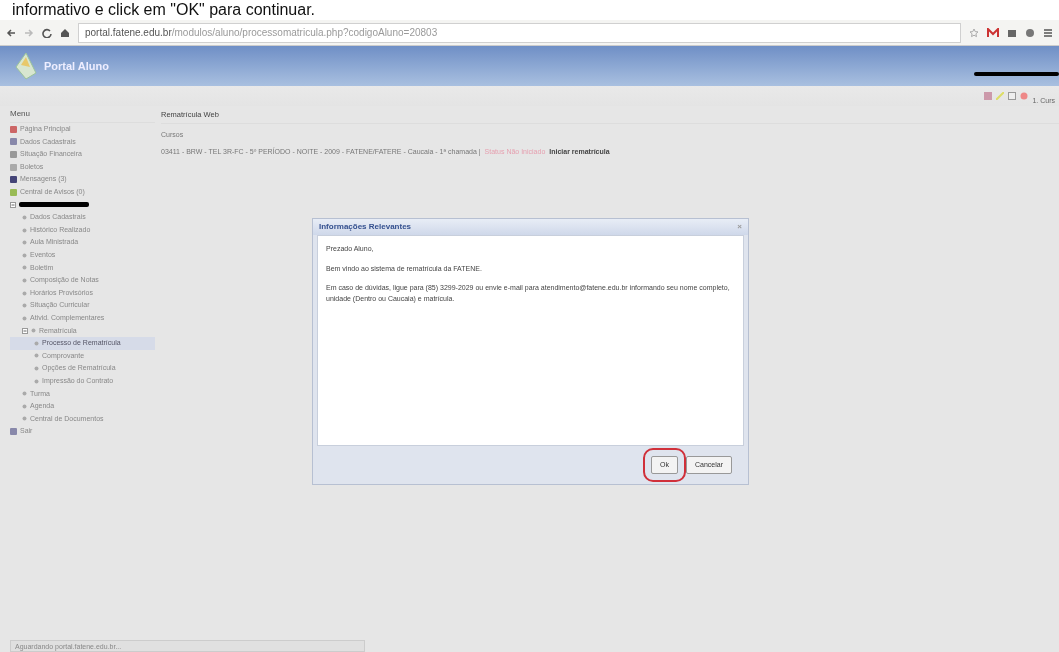 The image size is (1059, 652). Describe the element at coordinates (529, 10) in the screenshot. I see `caption-text: informativo e click em "OK" para continuar.` at that location.